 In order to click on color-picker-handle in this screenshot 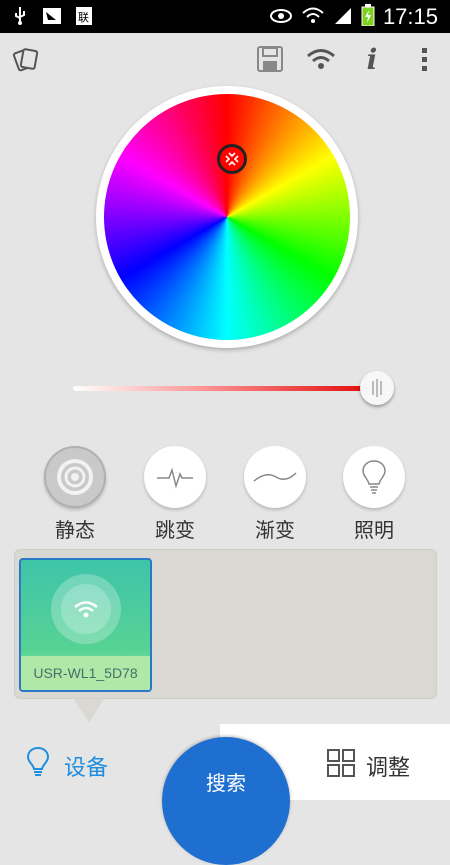, I will do `click(232, 159)`.